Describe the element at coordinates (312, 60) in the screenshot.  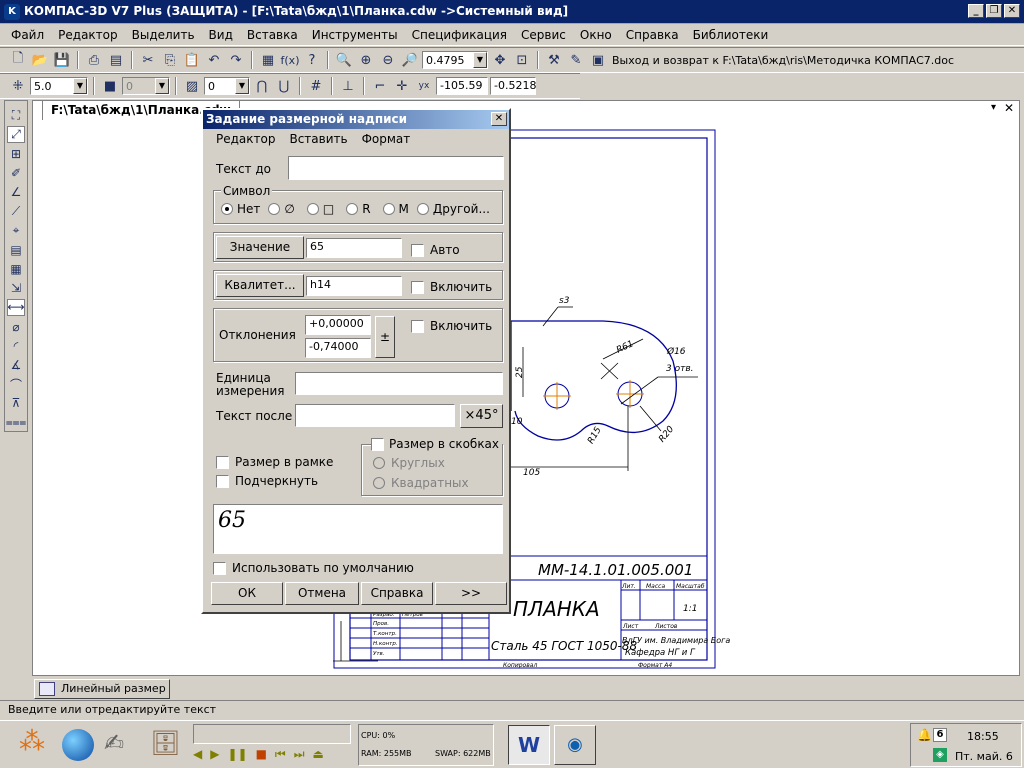
I see `context-help-icon: ?` at that location.